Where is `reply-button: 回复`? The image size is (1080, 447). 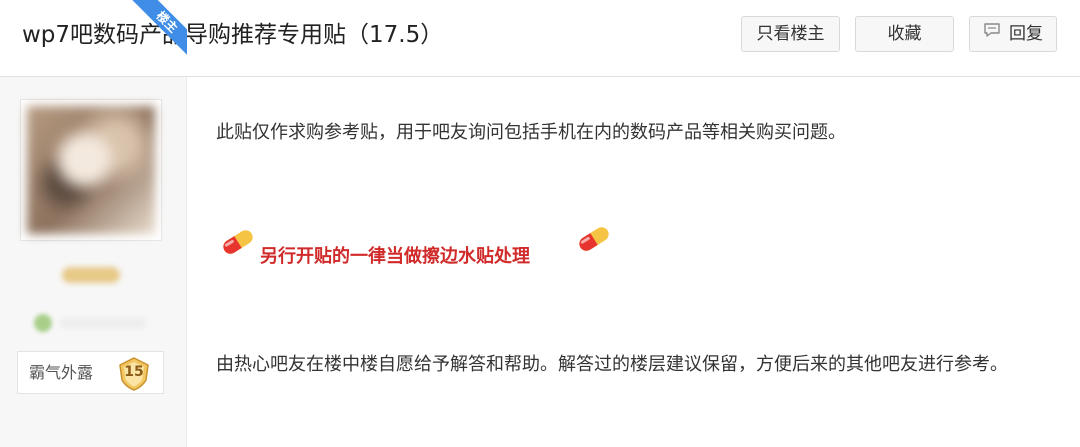
reply-button: 回复 is located at coordinates (1013, 34).